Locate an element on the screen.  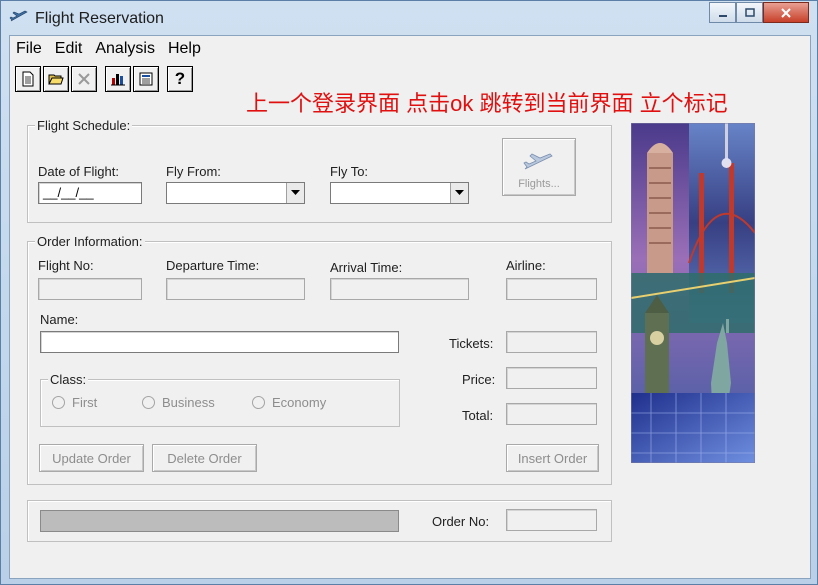
class-business-radio: Business is located at coordinates (178, 402).